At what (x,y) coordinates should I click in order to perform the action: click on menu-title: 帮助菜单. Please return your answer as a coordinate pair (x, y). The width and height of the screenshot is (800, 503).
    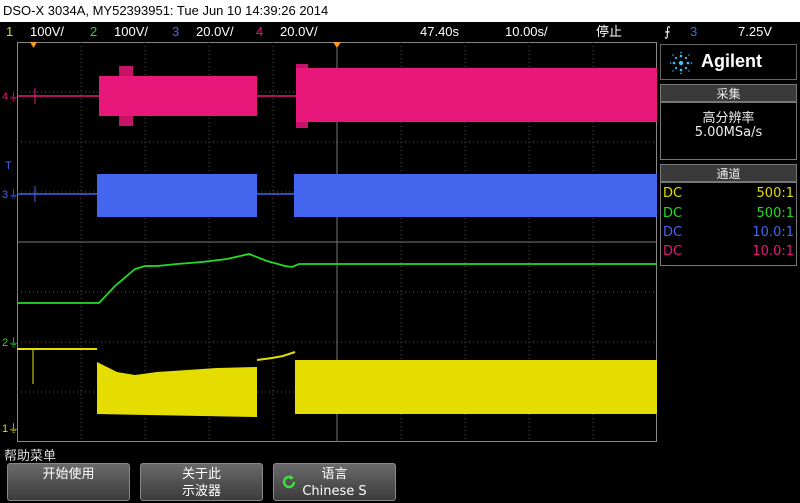
    Looking at the image, I should click on (30, 456).